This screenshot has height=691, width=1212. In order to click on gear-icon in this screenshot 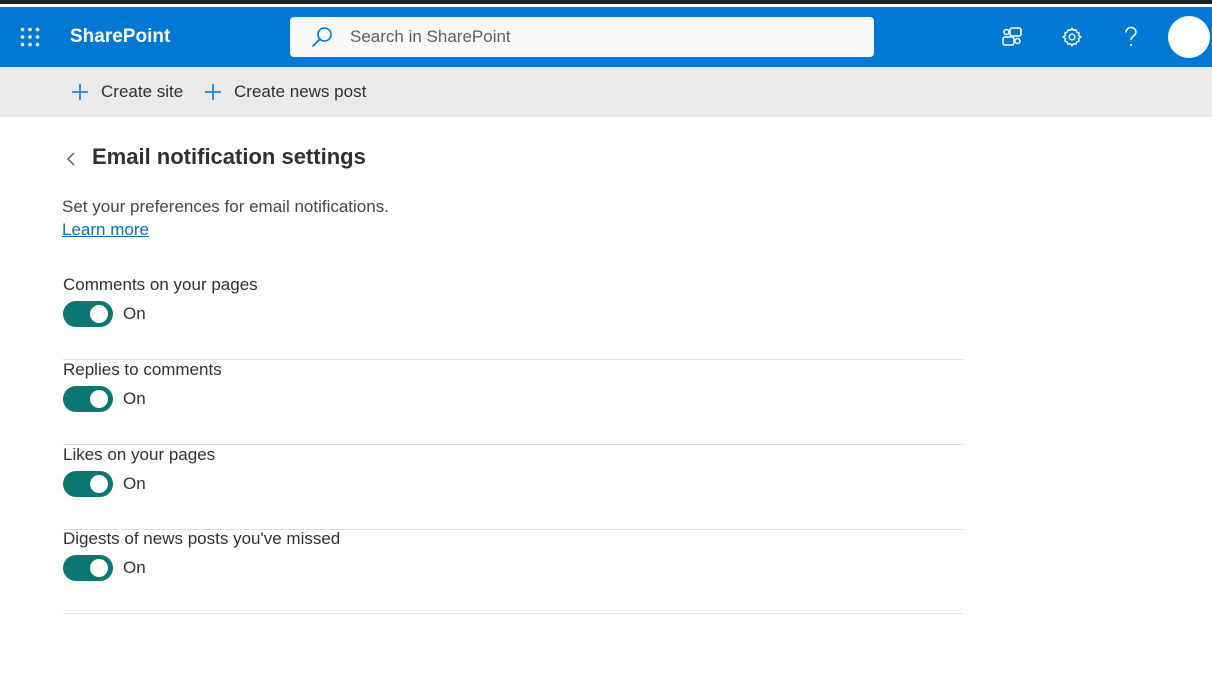, I will do `click(1072, 37)`.